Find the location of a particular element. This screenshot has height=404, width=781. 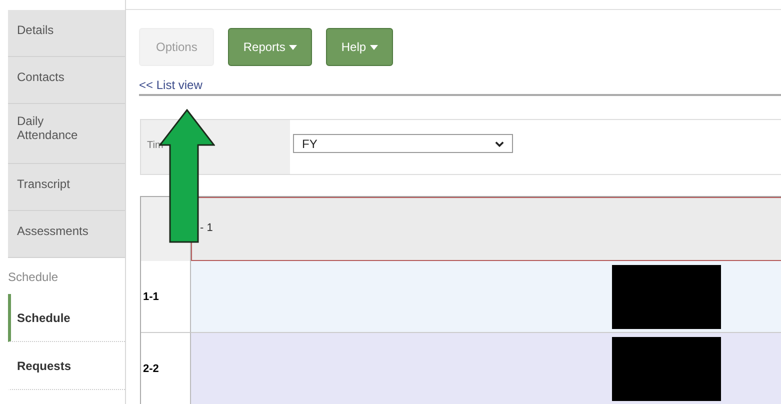

toolbar-button: Help is located at coordinates (360, 47).